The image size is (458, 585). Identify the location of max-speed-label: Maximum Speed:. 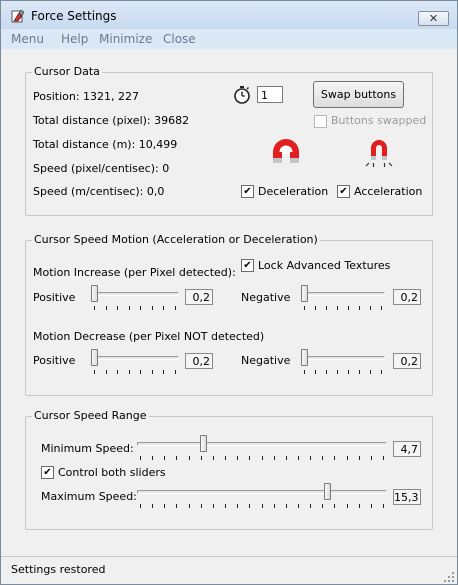
(89, 496).